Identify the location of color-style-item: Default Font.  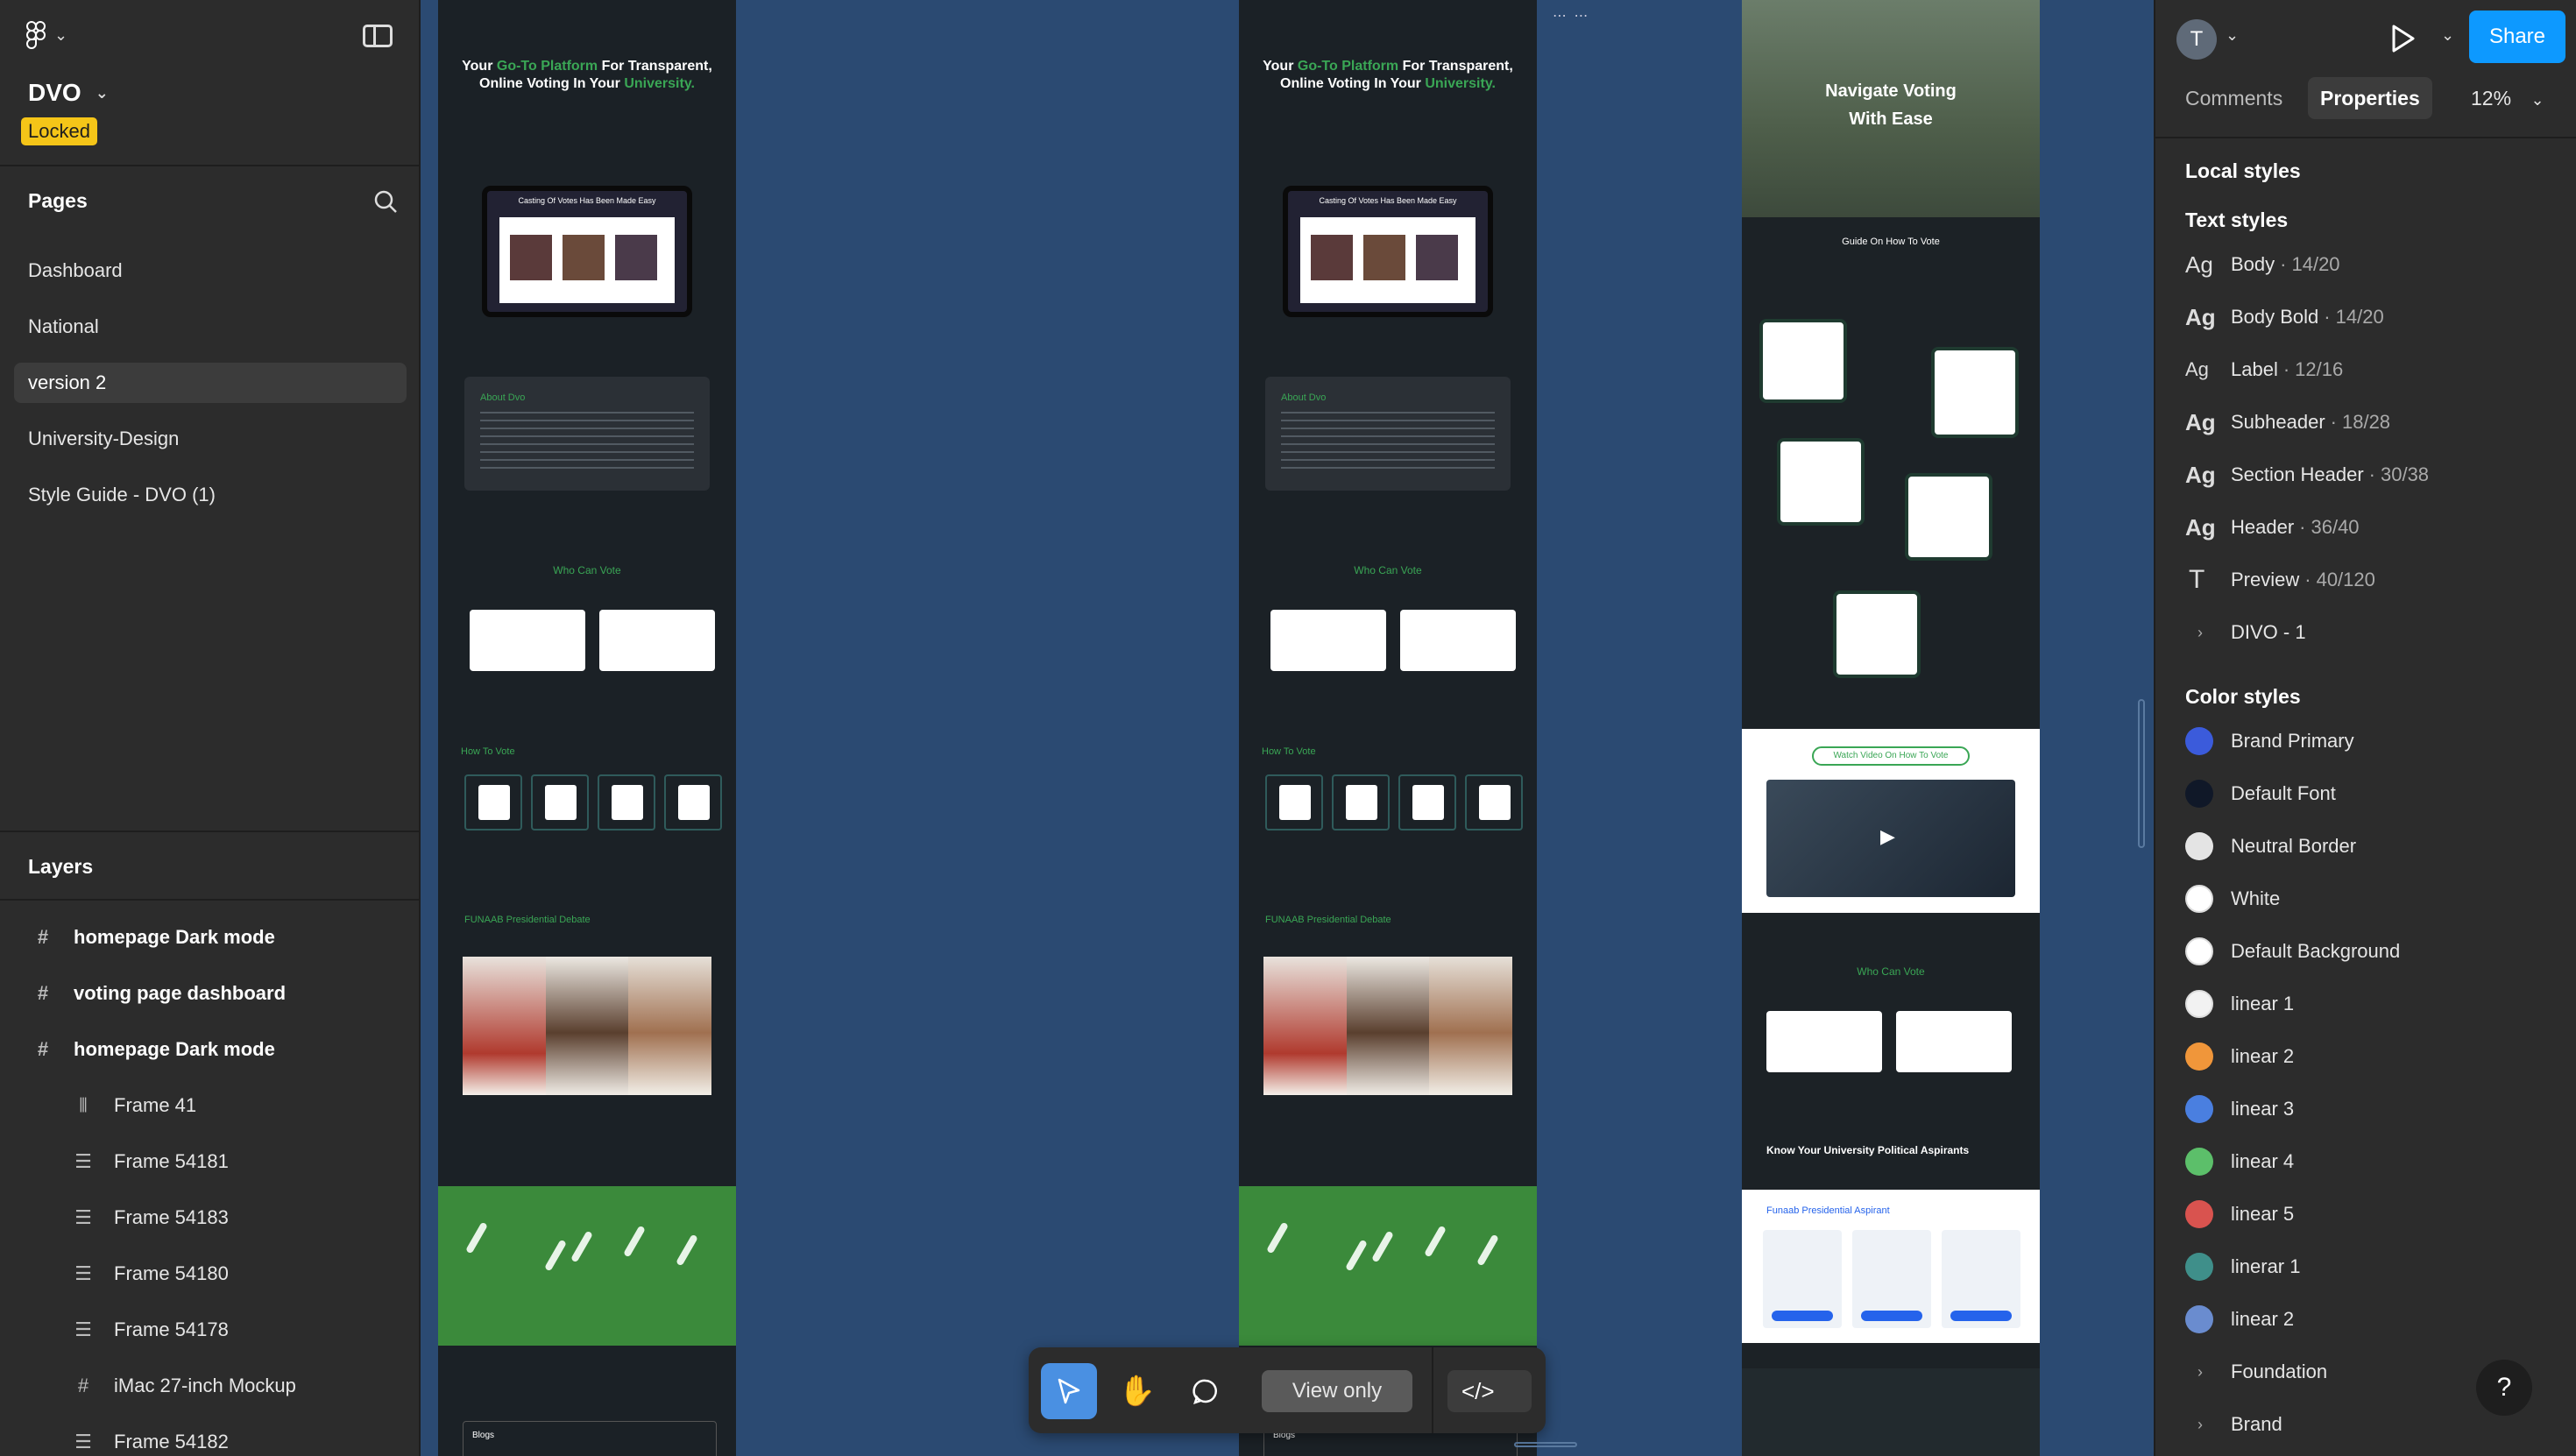
(2260, 793).